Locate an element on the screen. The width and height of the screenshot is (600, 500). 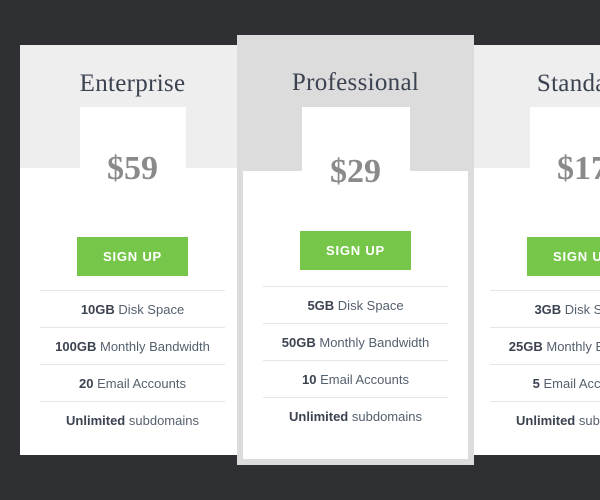
list-item: 20 Email Accounts is located at coordinates (132, 383).